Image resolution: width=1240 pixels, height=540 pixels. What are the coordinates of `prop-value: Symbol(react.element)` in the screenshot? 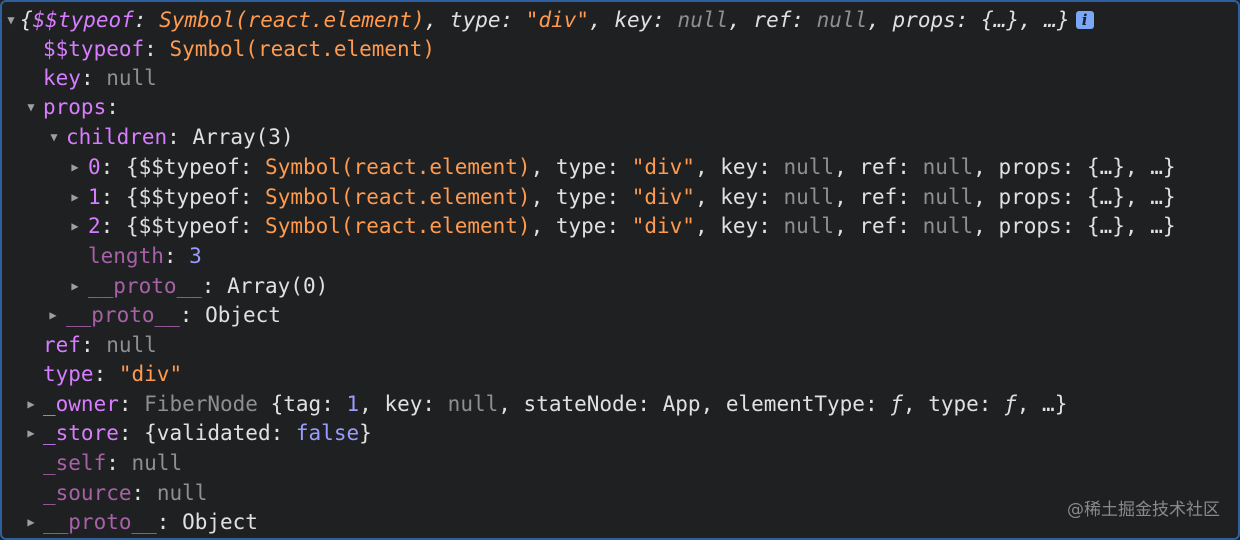 It's located at (302, 49).